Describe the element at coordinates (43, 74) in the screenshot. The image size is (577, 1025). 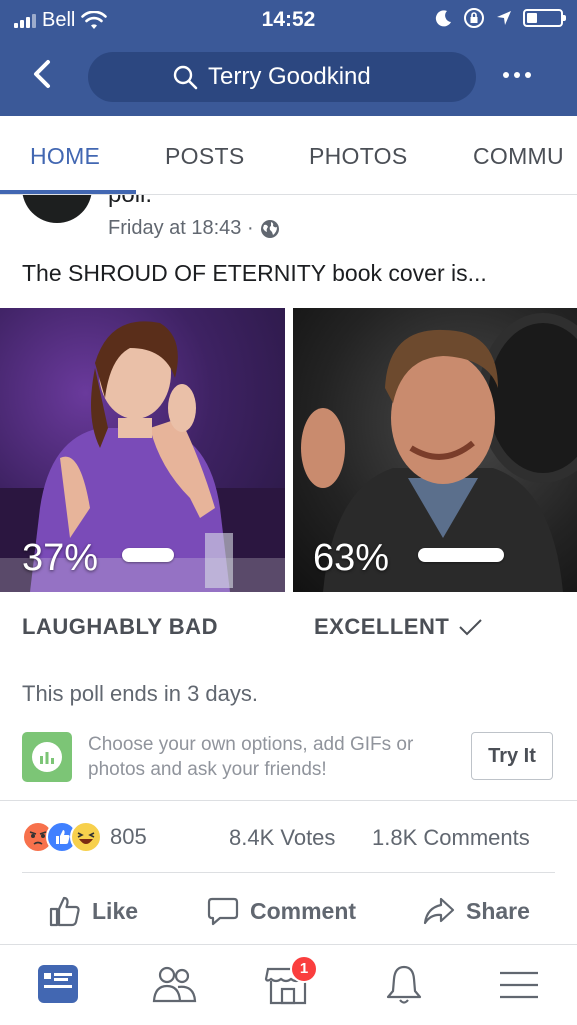
I see `back-icon` at that location.